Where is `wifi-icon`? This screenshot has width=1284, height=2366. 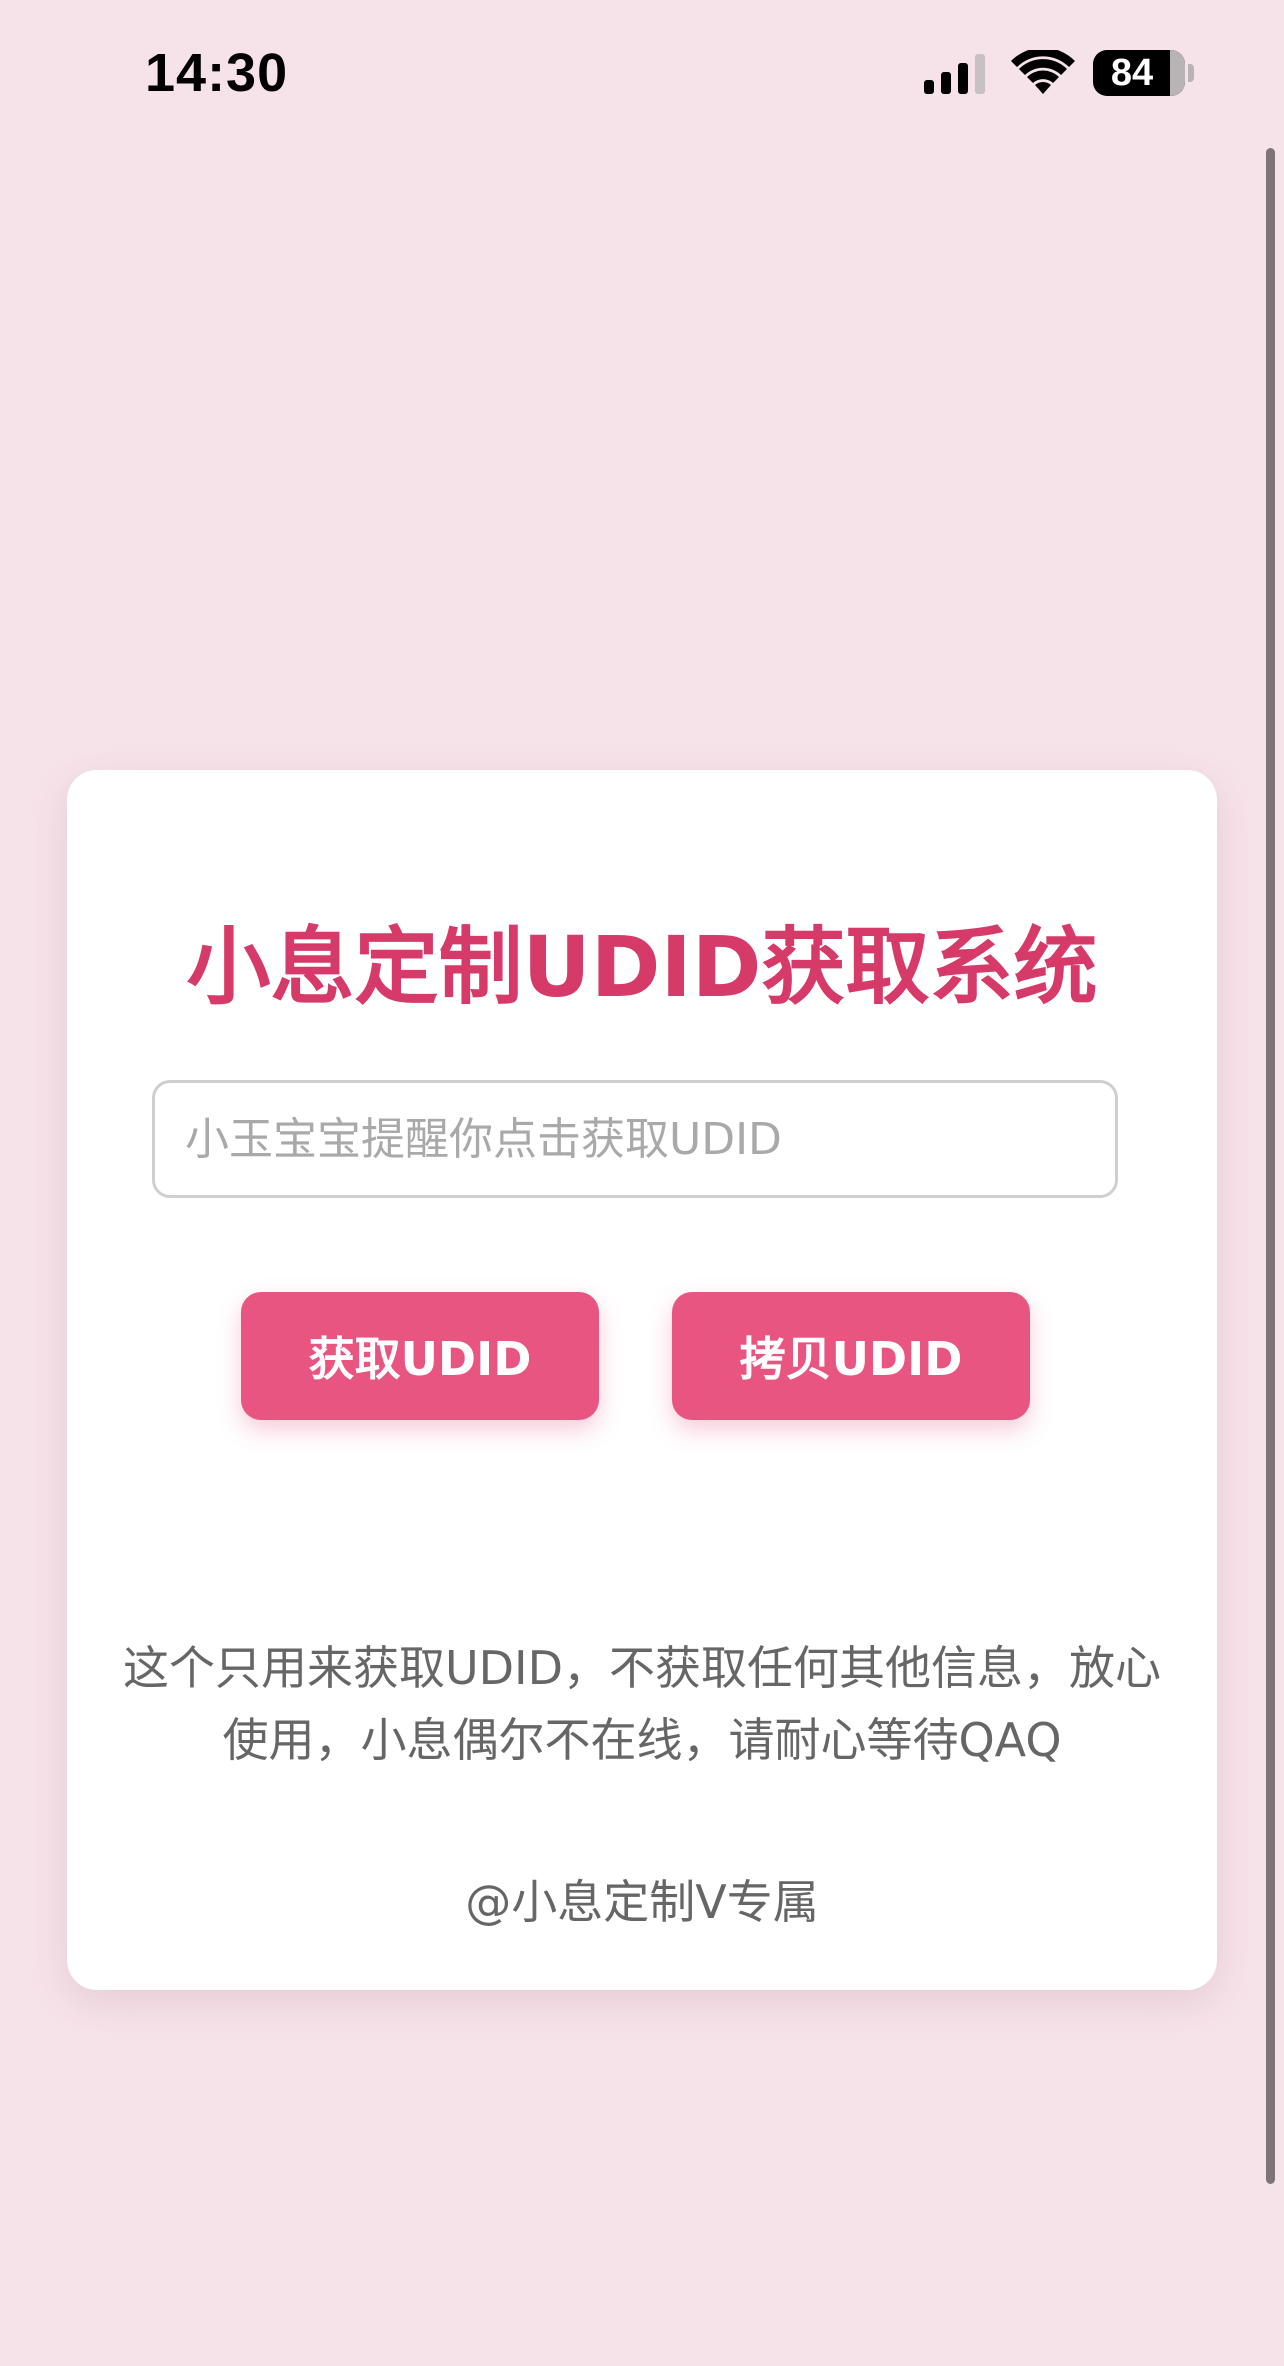
wifi-icon is located at coordinates (1043, 72).